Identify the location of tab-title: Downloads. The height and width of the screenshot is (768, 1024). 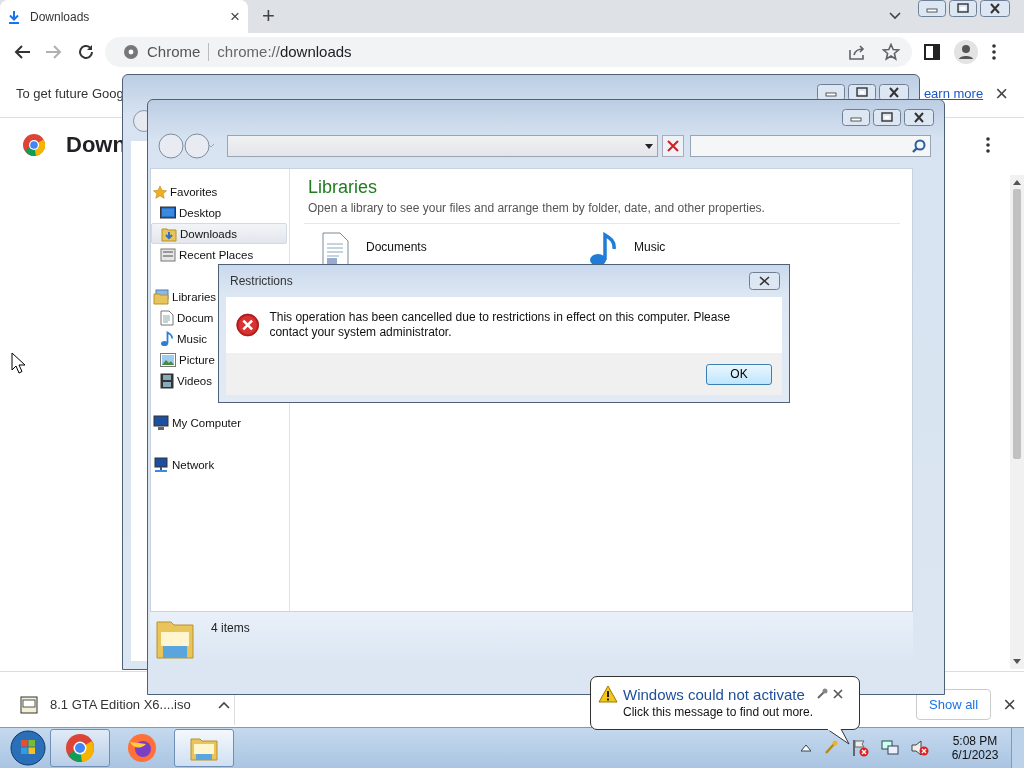
(60, 16).